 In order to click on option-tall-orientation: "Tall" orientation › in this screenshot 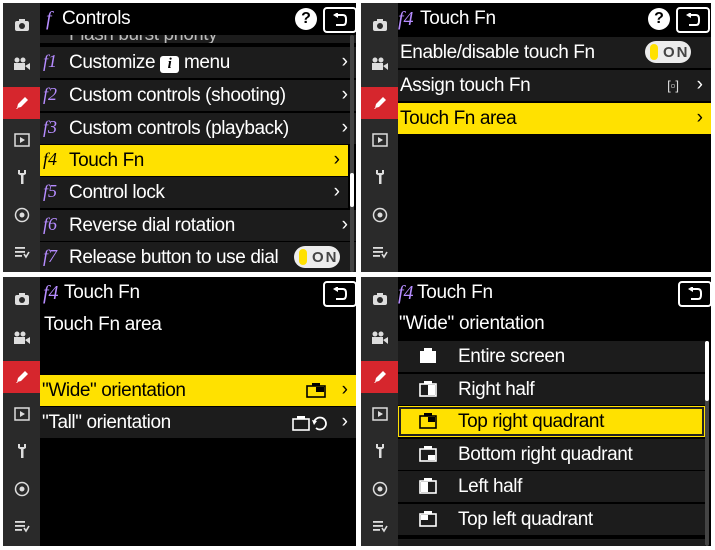, I will do `click(198, 422)`.